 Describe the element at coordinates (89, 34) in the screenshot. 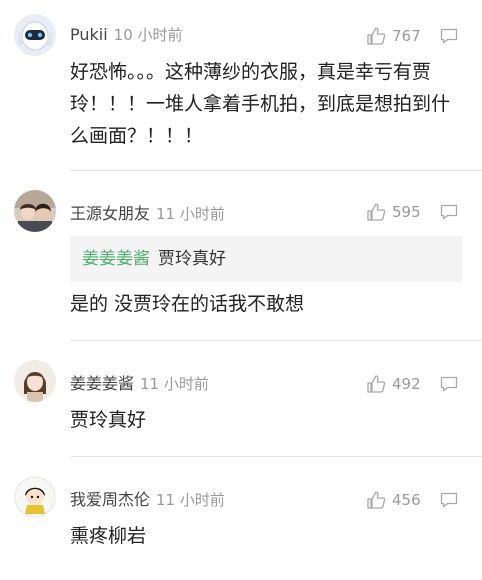

I see `username: Pukii` at that location.